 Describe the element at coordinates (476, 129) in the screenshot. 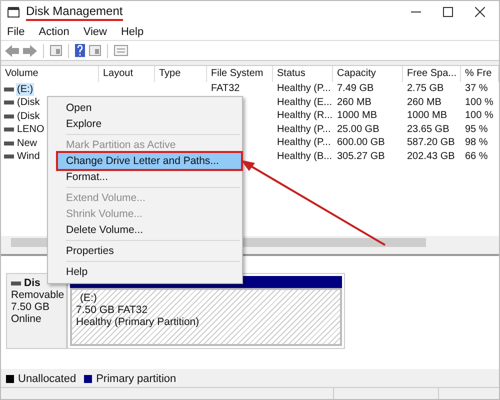

I see `table-cell-text: 95 %` at that location.